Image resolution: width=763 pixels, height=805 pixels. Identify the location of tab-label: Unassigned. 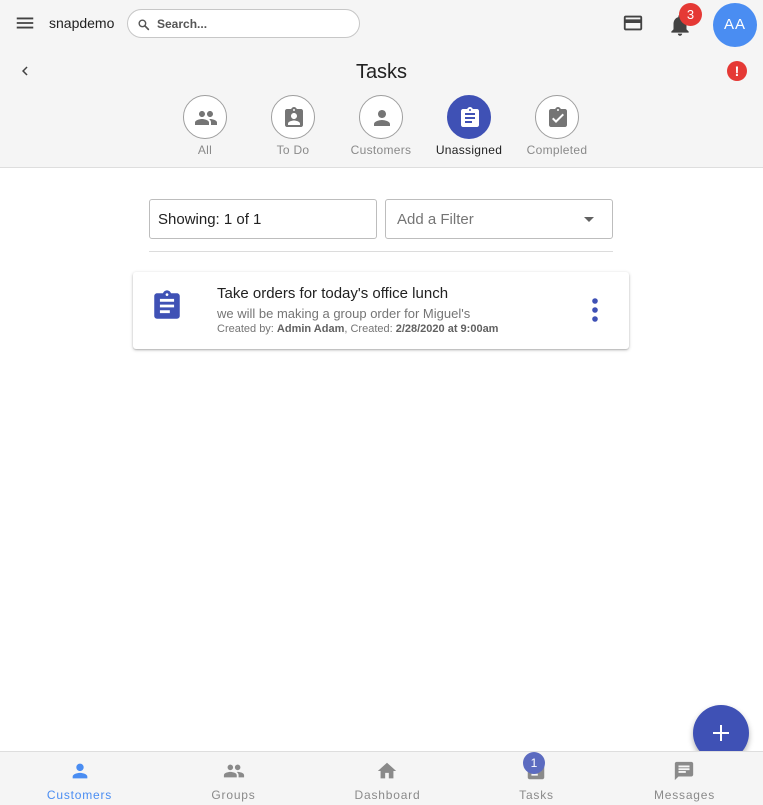
(469, 150).